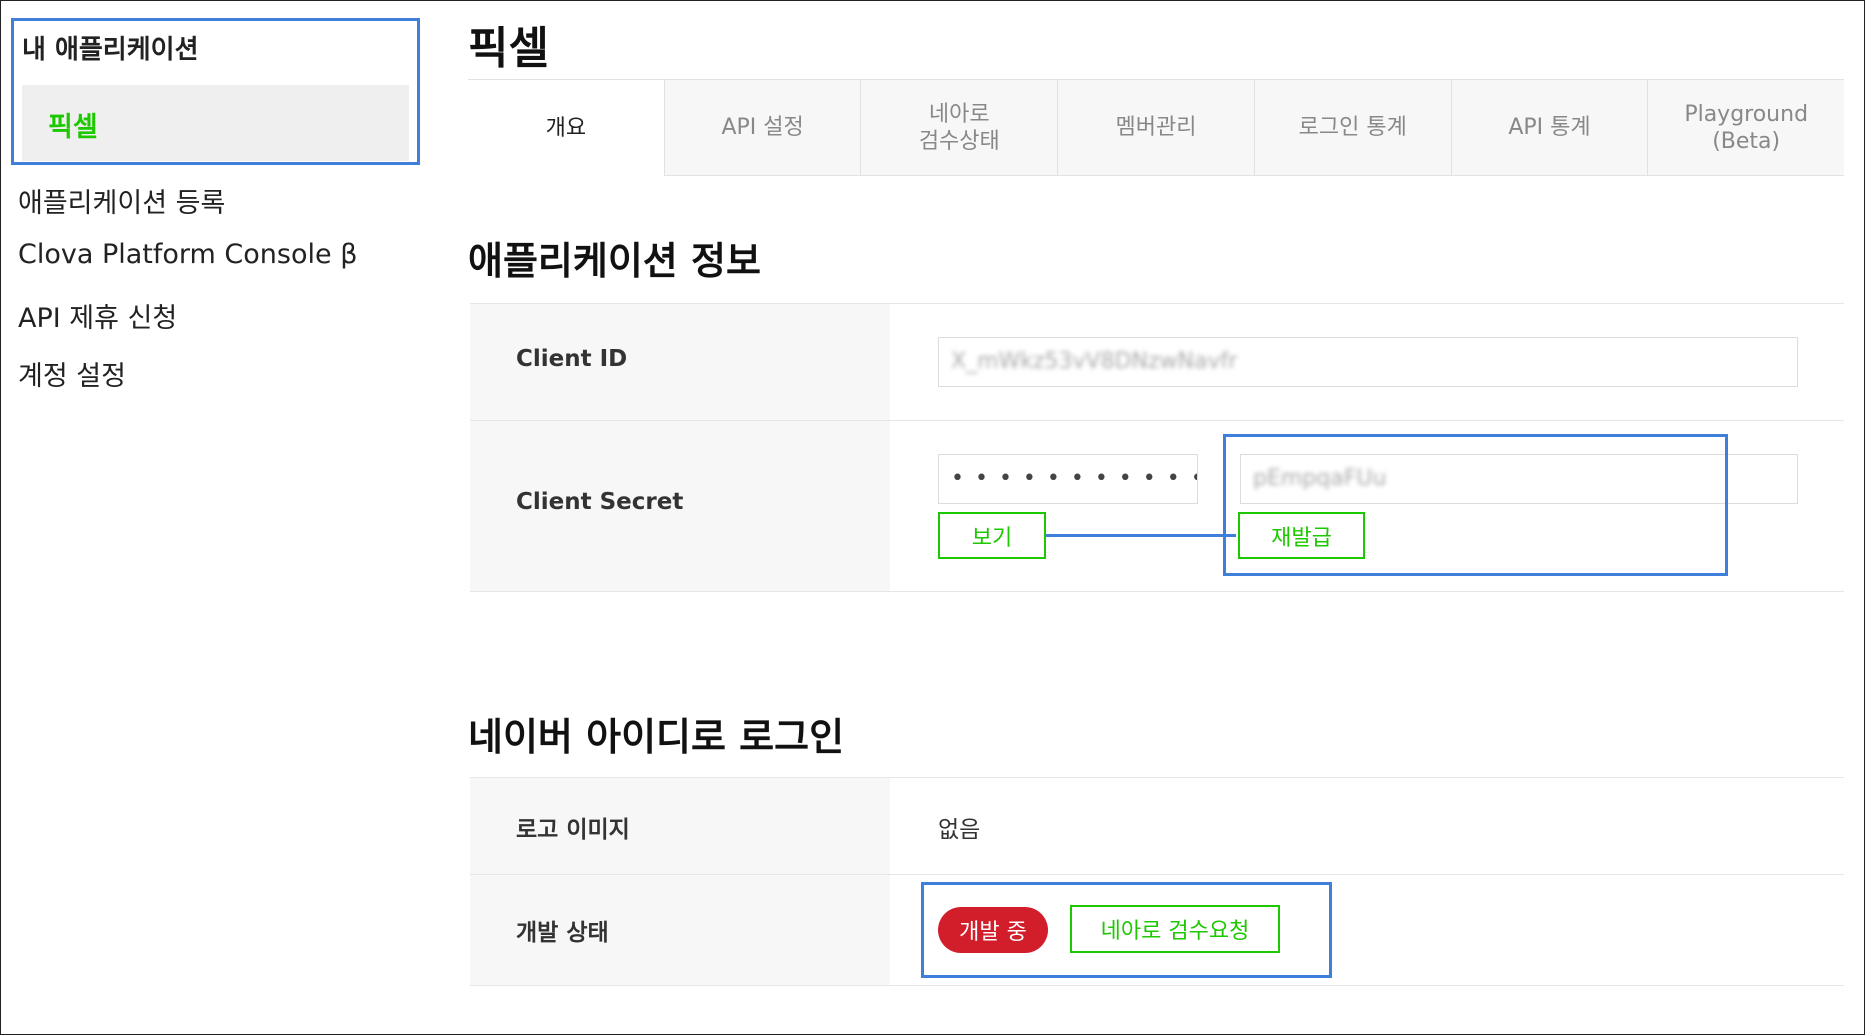 This screenshot has width=1865, height=1035. What do you see at coordinates (508, 48) in the screenshot?
I see `page-title: 픽셀` at bounding box center [508, 48].